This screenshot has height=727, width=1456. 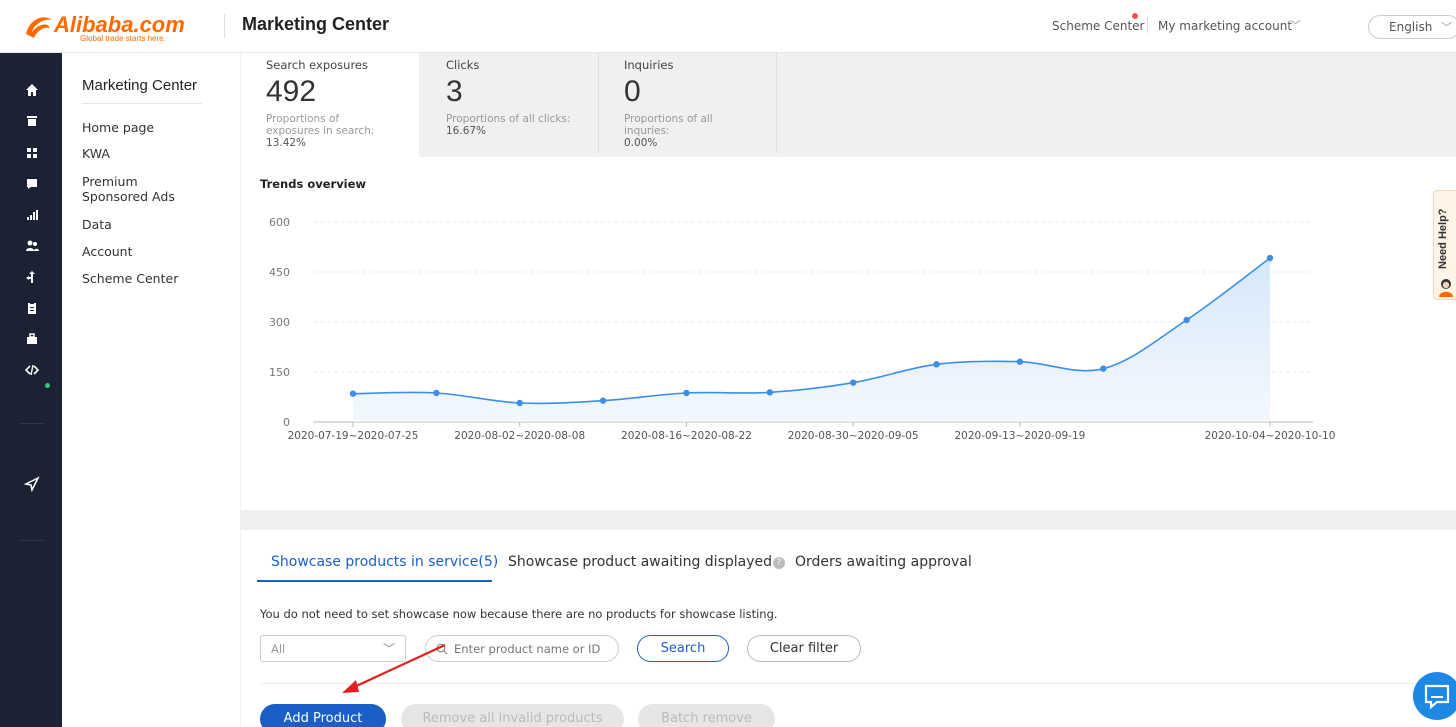 I want to click on briefcase-icon, so click(x=32, y=339).